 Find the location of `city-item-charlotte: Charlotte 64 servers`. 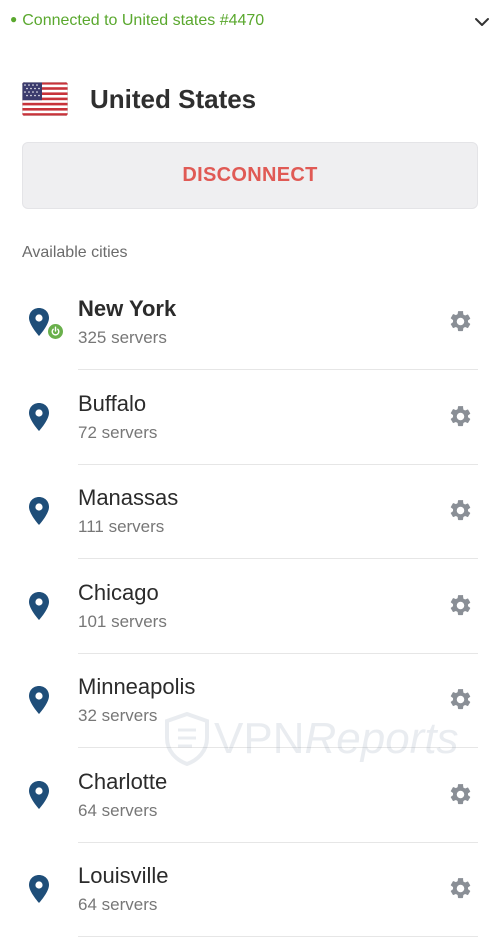

city-item-charlotte: Charlotte 64 servers is located at coordinates (250, 795).